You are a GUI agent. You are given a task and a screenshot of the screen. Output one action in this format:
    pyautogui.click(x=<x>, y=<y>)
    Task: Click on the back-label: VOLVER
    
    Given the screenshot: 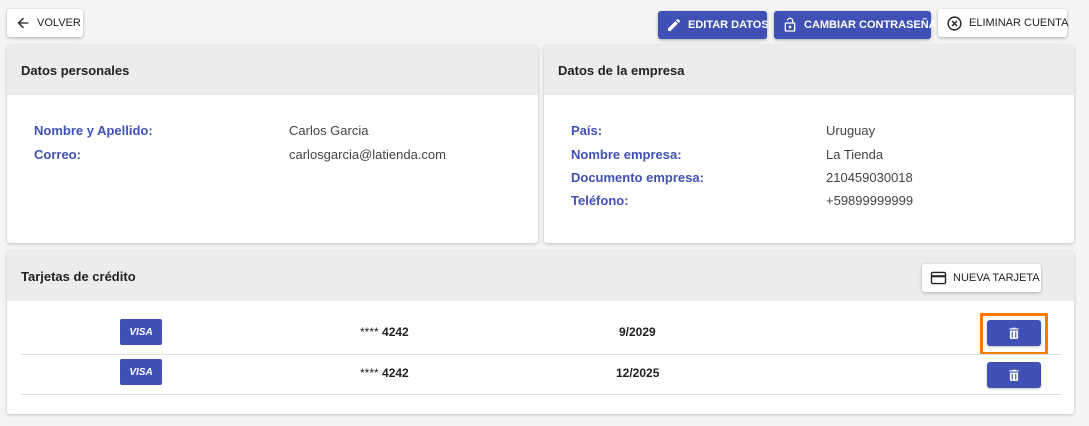 What is the action you would take?
    pyautogui.click(x=59, y=23)
    